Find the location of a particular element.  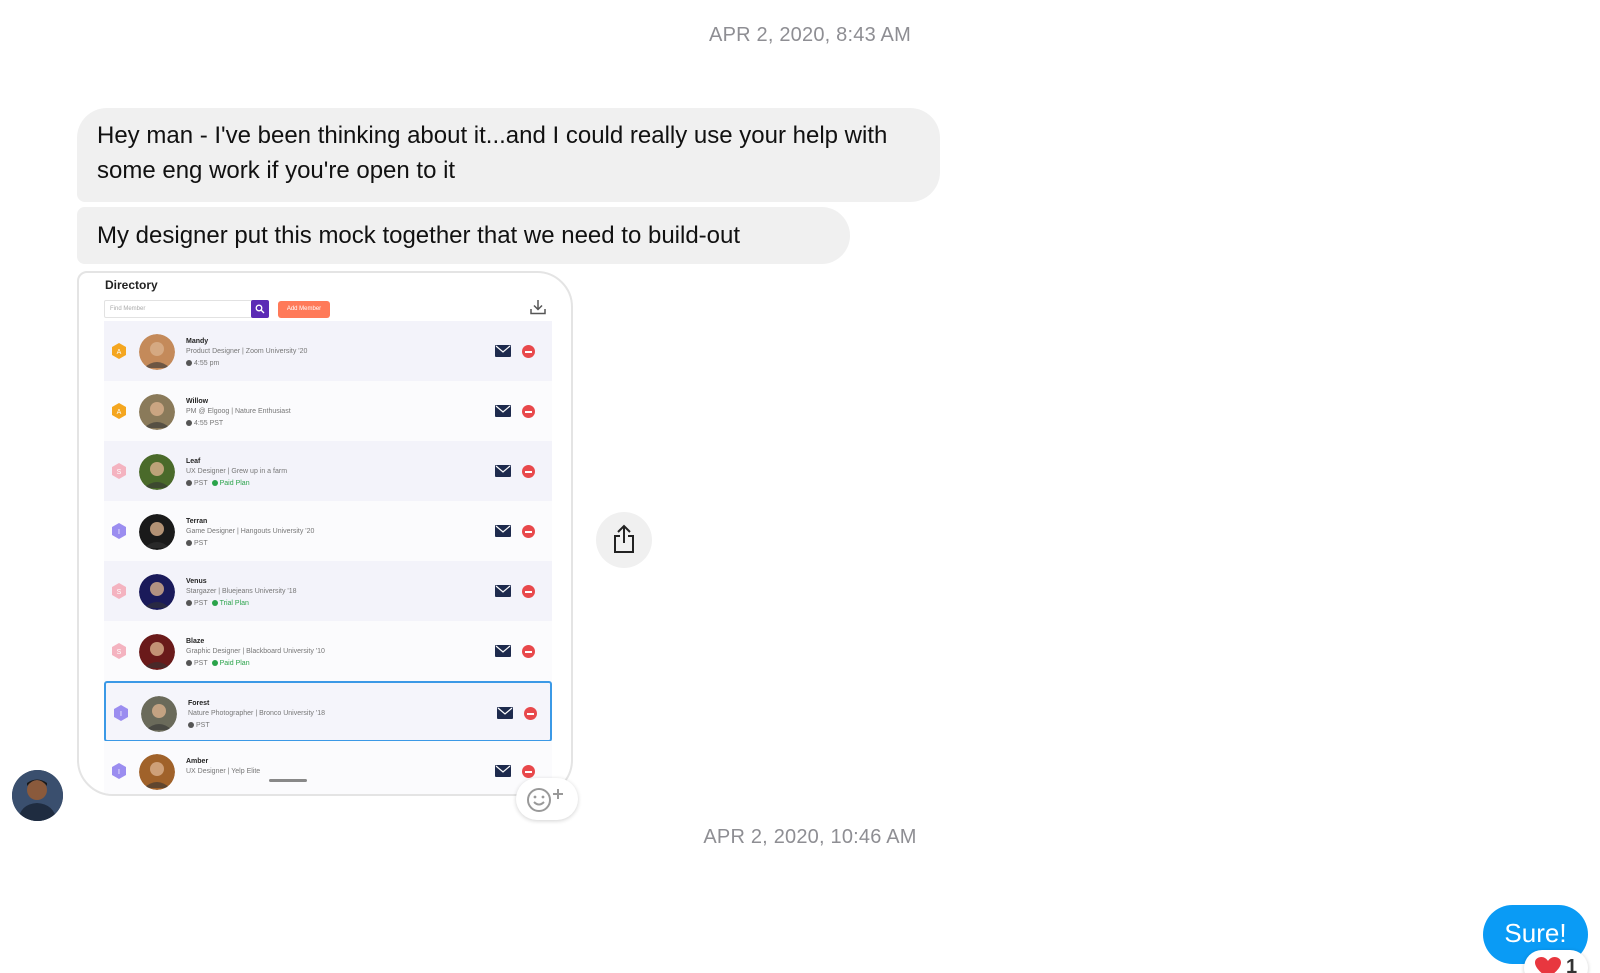

mock-member-meta: 4:55 PST is located at coordinates (204, 423).